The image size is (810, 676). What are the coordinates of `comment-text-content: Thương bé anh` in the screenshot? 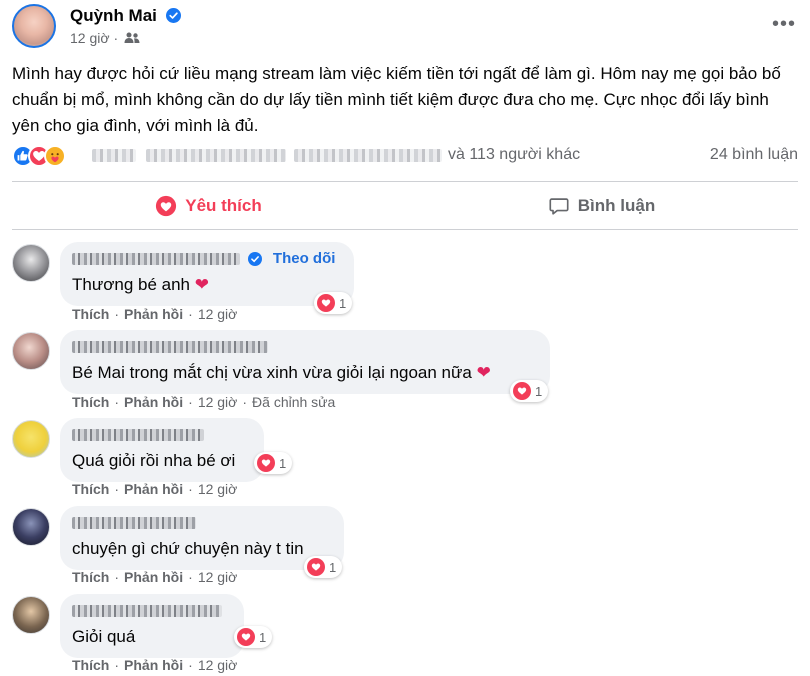 It's located at (131, 284).